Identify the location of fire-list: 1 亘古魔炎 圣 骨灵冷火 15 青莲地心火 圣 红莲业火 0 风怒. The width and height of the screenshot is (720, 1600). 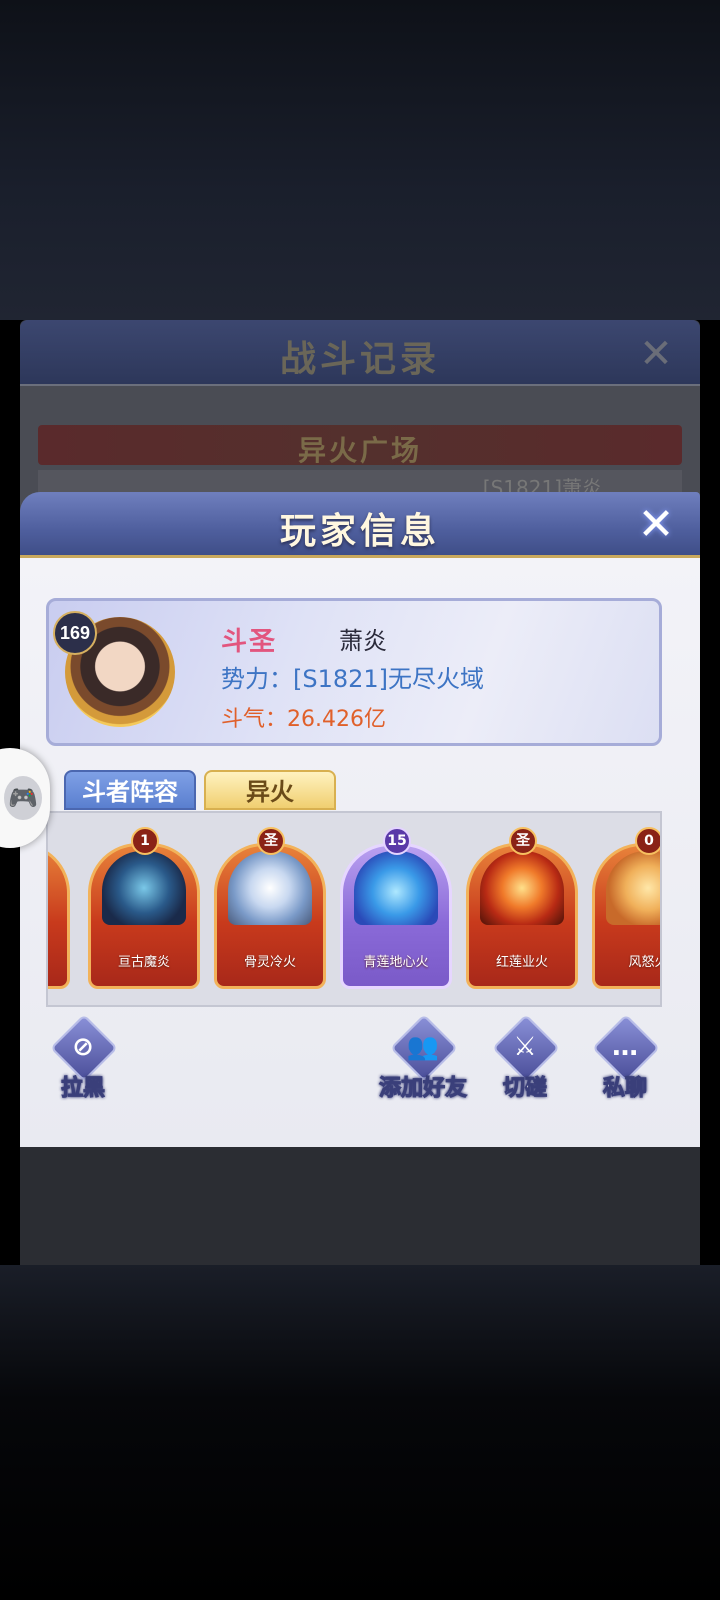
(354, 909).